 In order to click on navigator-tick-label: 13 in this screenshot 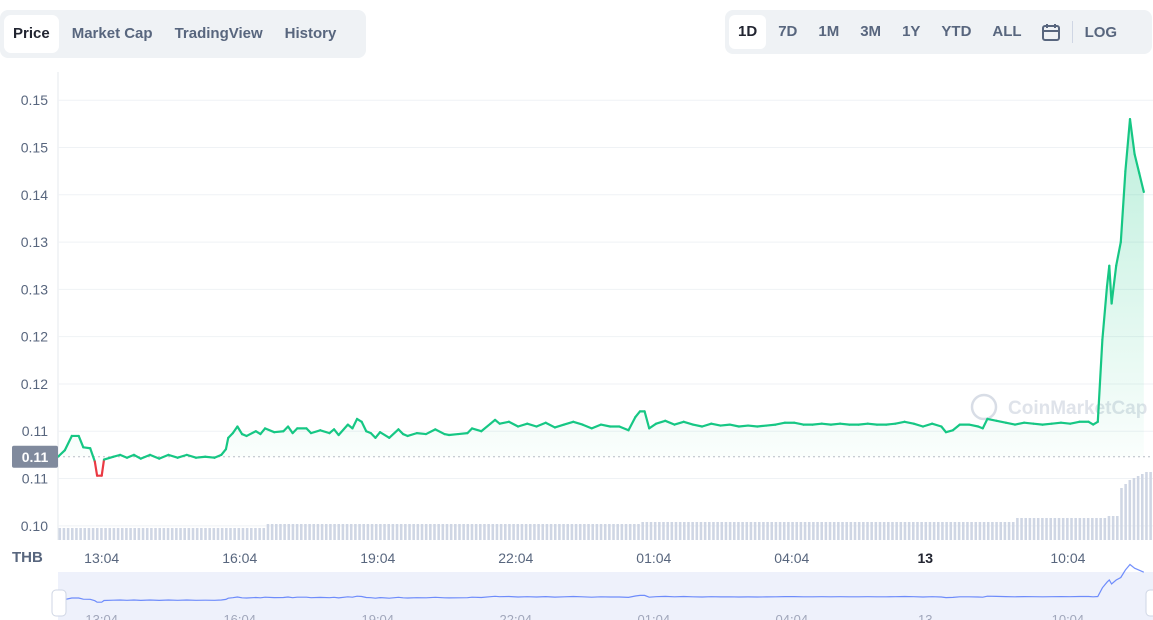, I will do `click(925, 616)`.